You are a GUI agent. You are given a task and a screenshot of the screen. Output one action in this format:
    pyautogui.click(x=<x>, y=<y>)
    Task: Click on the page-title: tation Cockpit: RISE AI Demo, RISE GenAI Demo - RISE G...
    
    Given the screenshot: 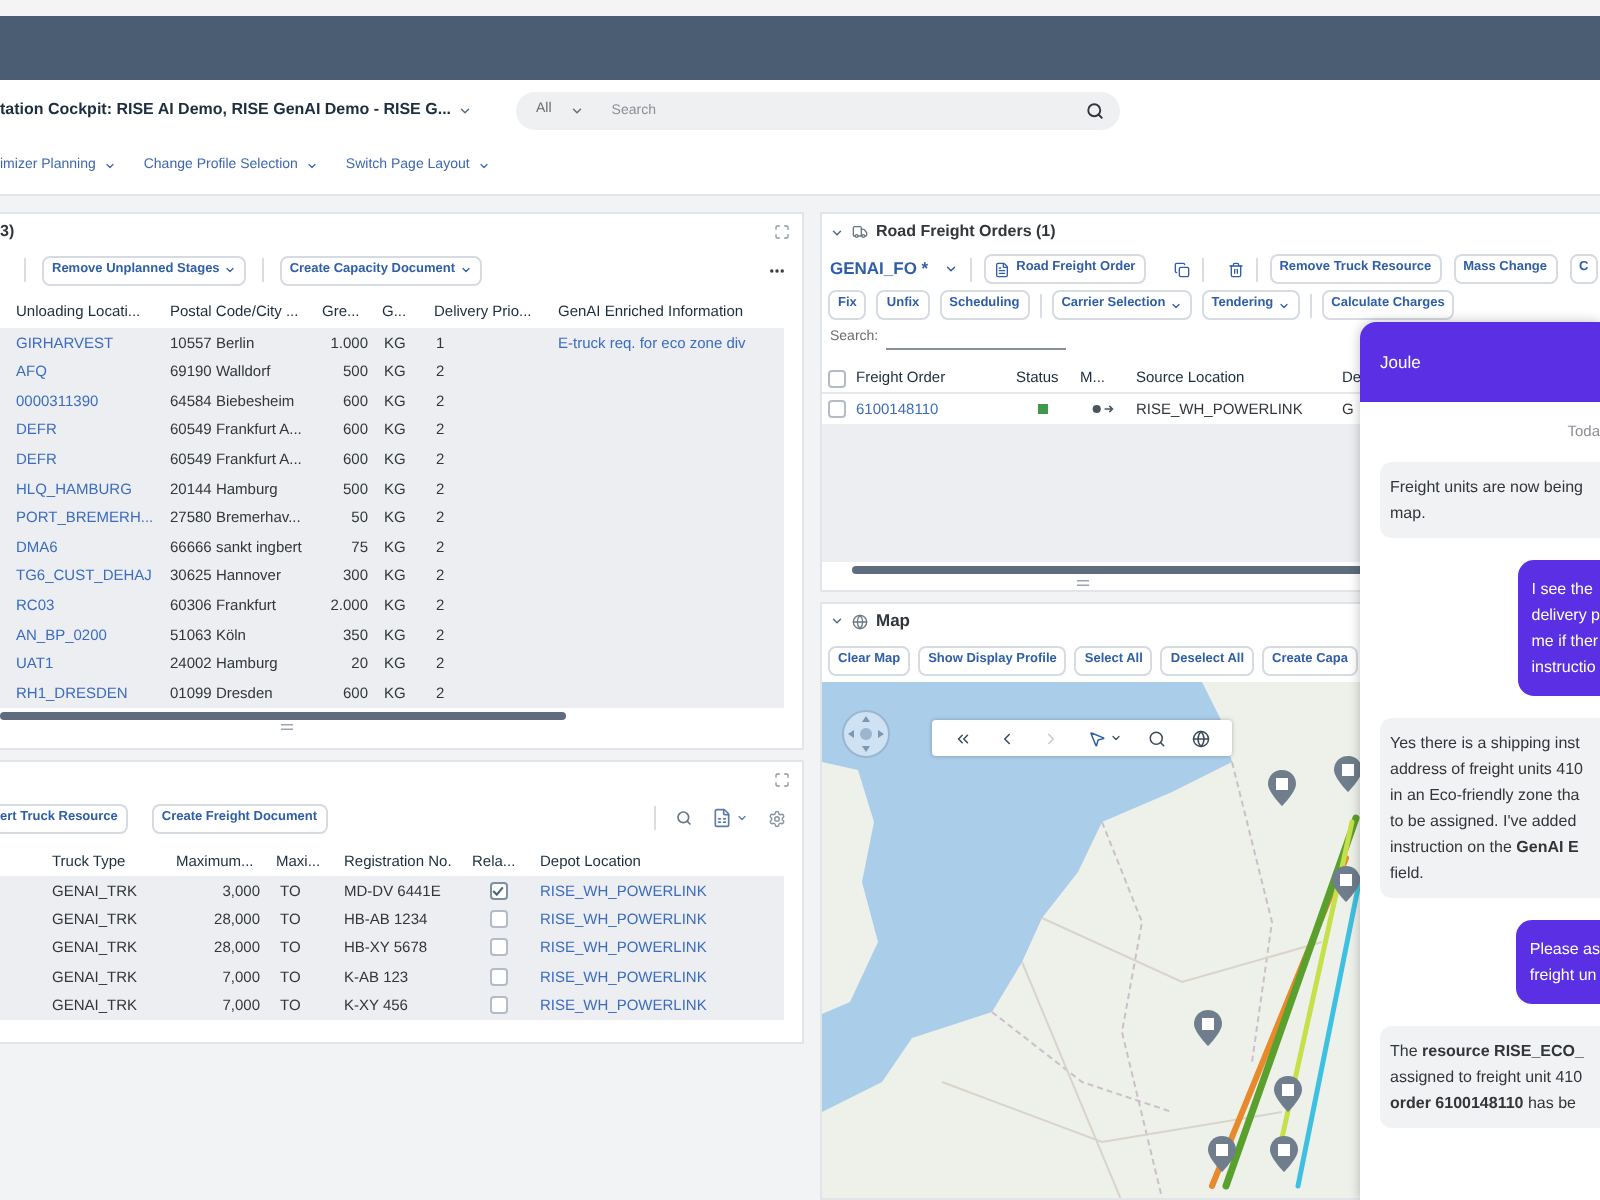 What is the action you would take?
    pyautogui.click(x=226, y=110)
    